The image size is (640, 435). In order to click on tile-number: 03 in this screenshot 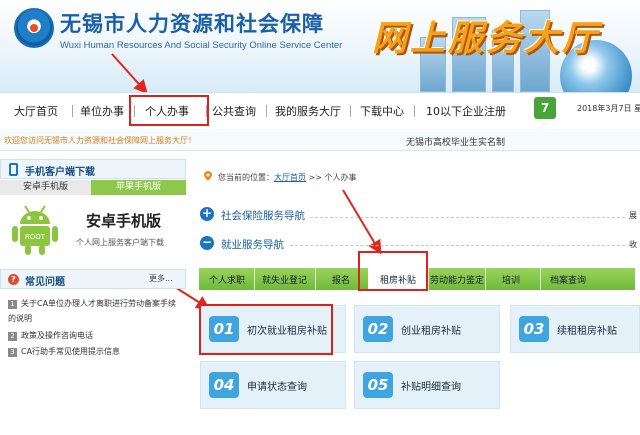, I will do `click(534, 329)`.